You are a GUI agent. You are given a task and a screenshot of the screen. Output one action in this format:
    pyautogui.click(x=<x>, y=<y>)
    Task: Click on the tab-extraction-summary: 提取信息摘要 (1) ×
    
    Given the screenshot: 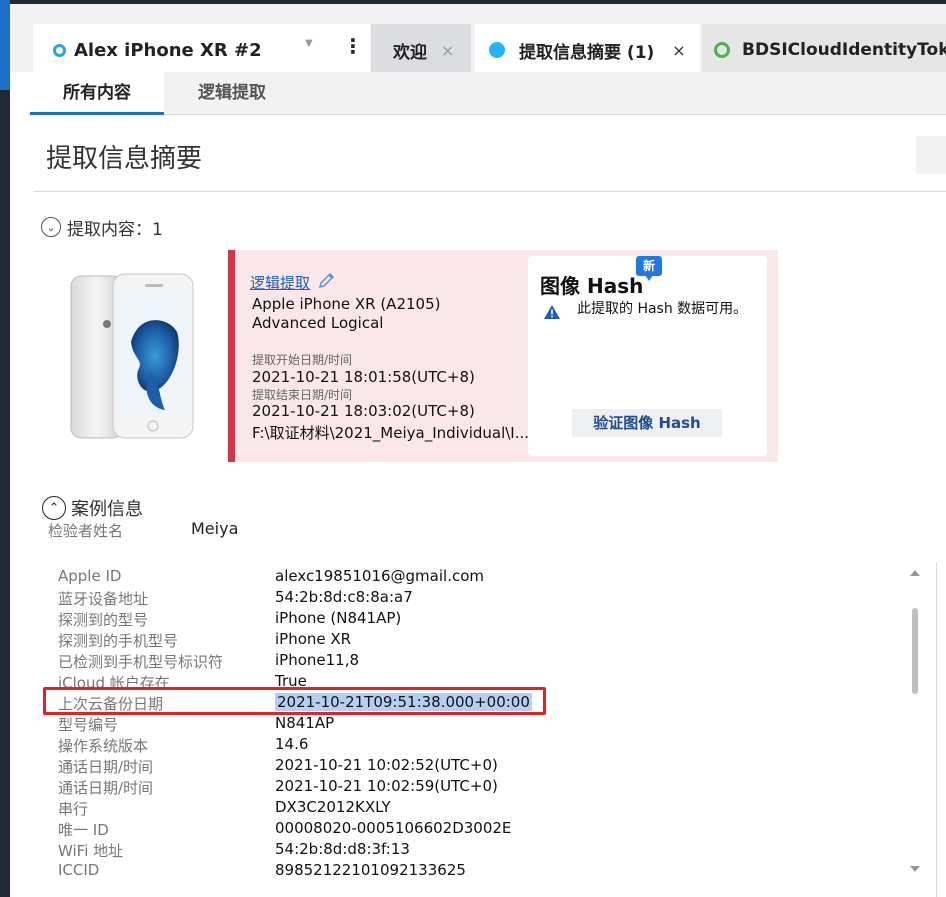 What is the action you would take?
    pyautogui.click(x=587, y=50)
    